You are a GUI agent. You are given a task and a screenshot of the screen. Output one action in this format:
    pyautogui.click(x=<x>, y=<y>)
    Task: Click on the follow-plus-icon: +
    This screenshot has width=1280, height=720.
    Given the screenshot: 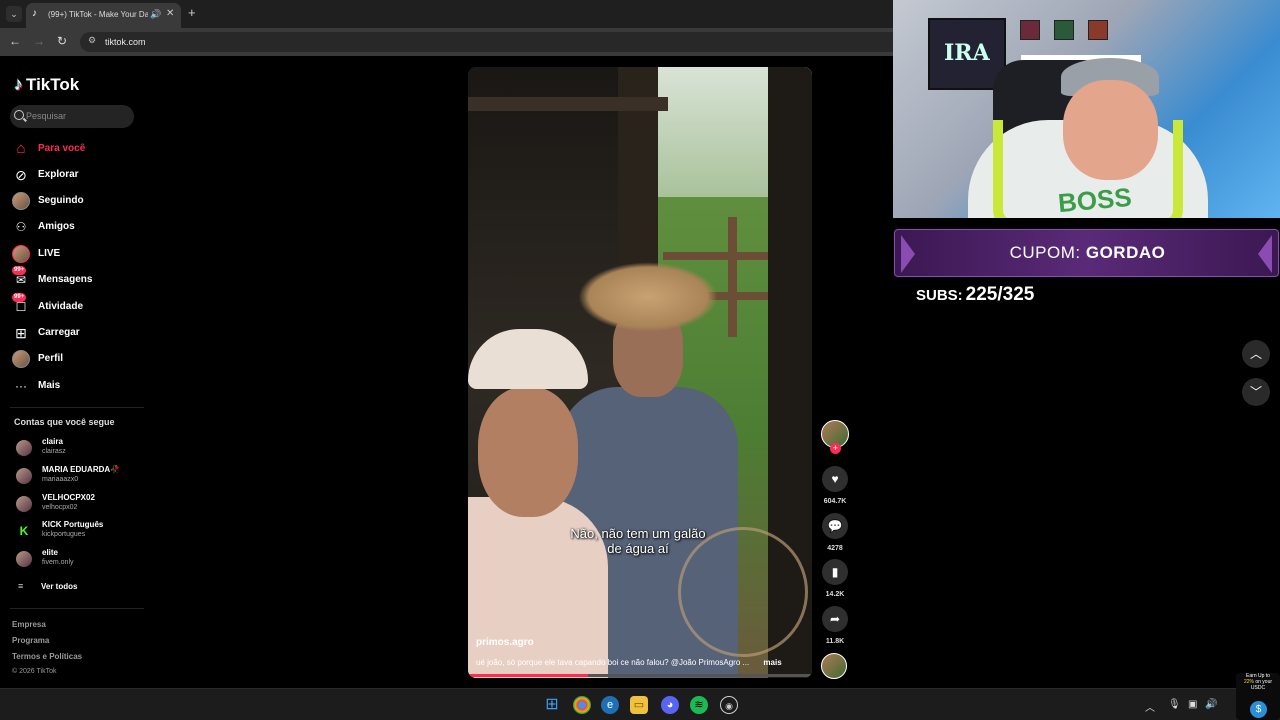 What is the action you would take?
    pyautogui.click(x=835, y=448)
    